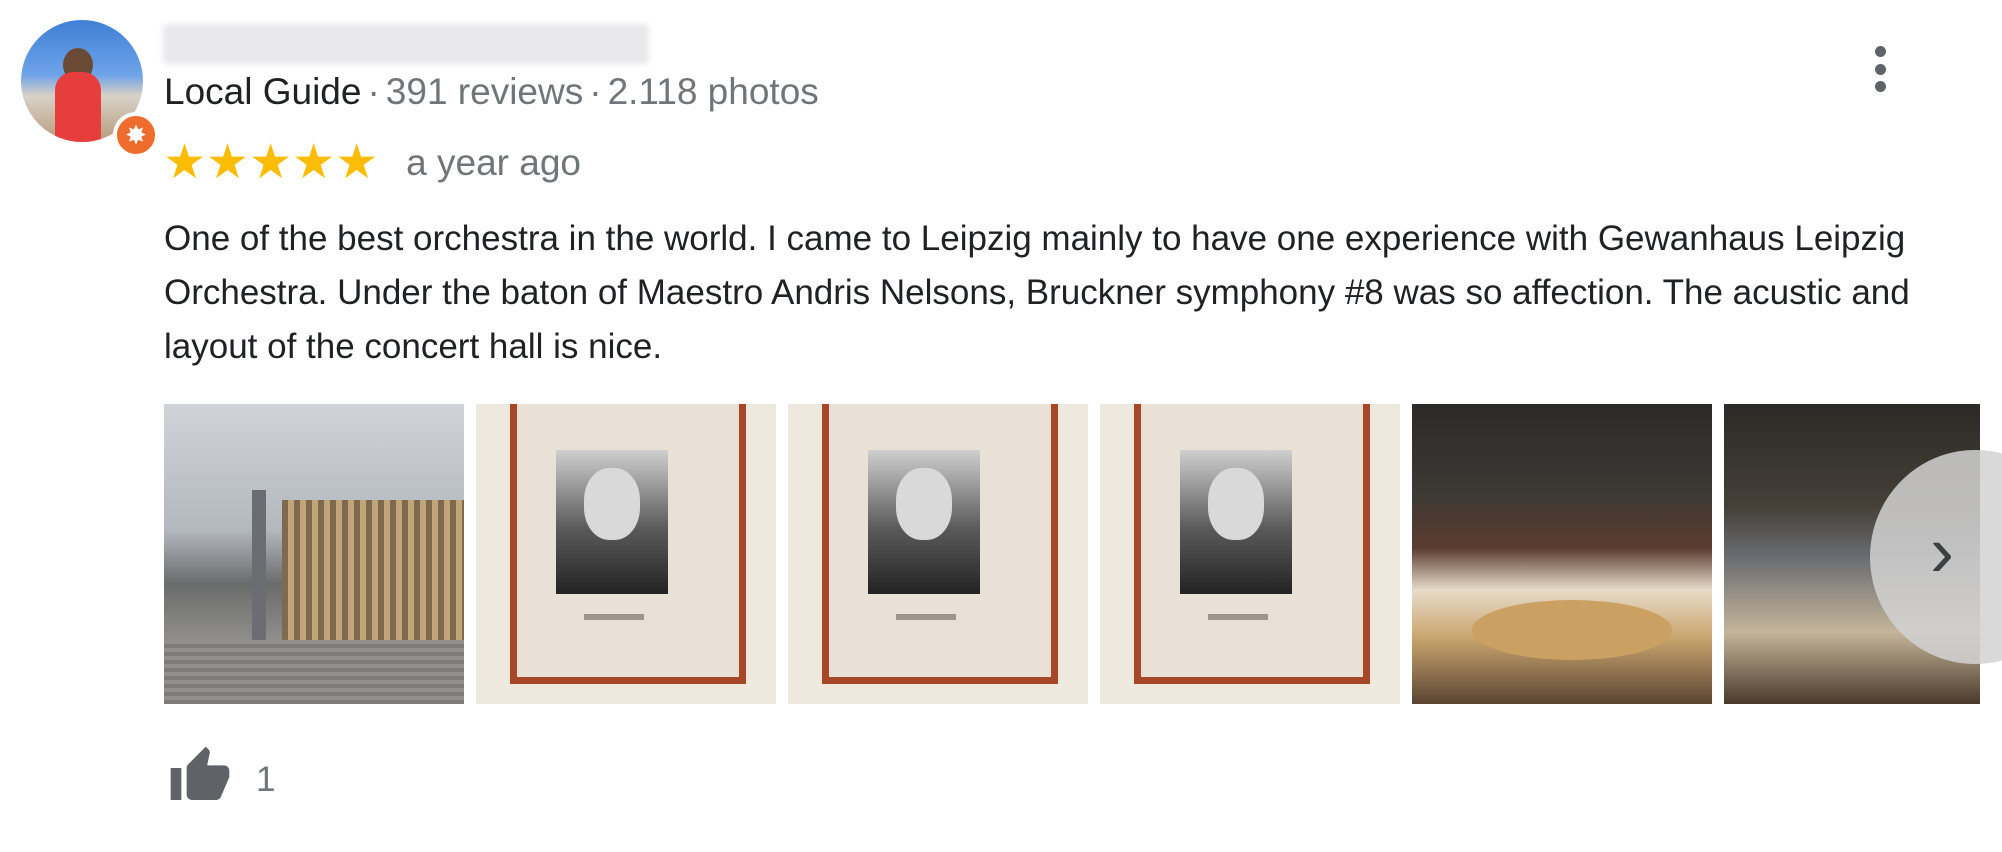 The width and height of the screenshot is (2002, 852). What do you see at coordinates (136, 135) in the screenshot?
I see `local-guide-badge-icon: ✸` at bounding box center [136, 135].